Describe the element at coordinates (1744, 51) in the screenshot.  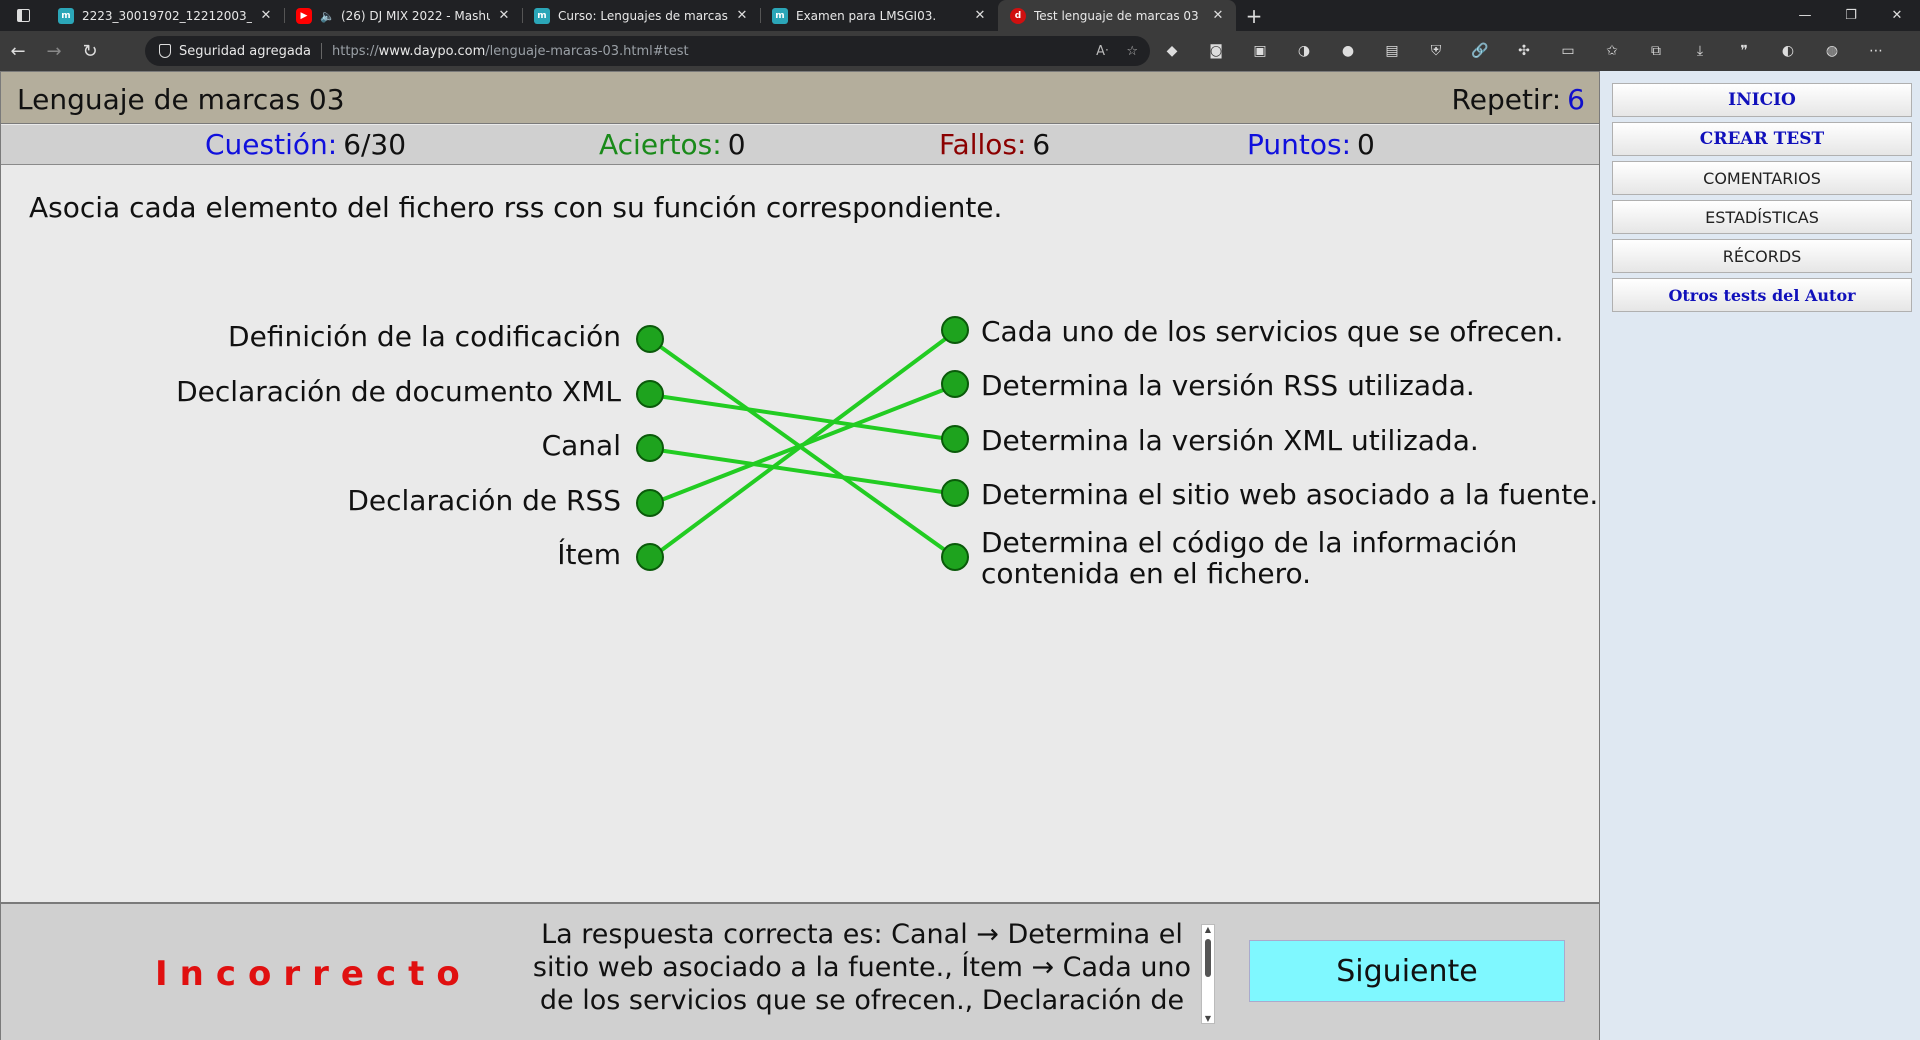
I see `quote-icon: ❞` at that location.